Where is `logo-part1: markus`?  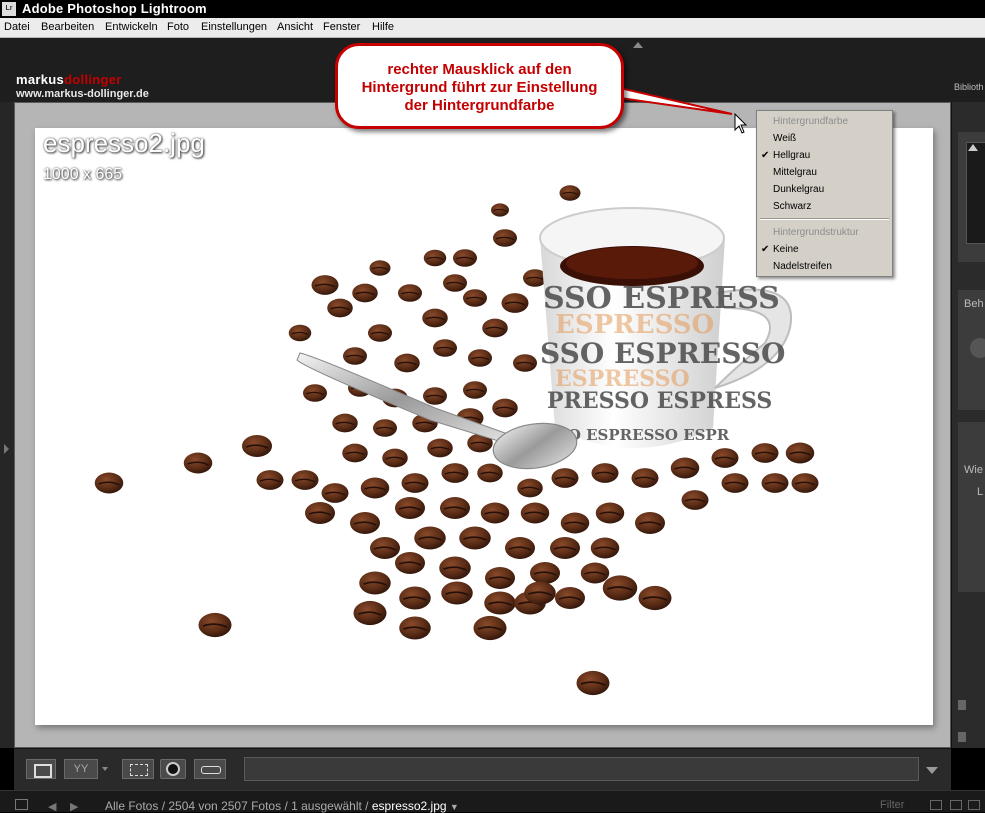
logo-part1: markus is located at coordinates (40, 79).